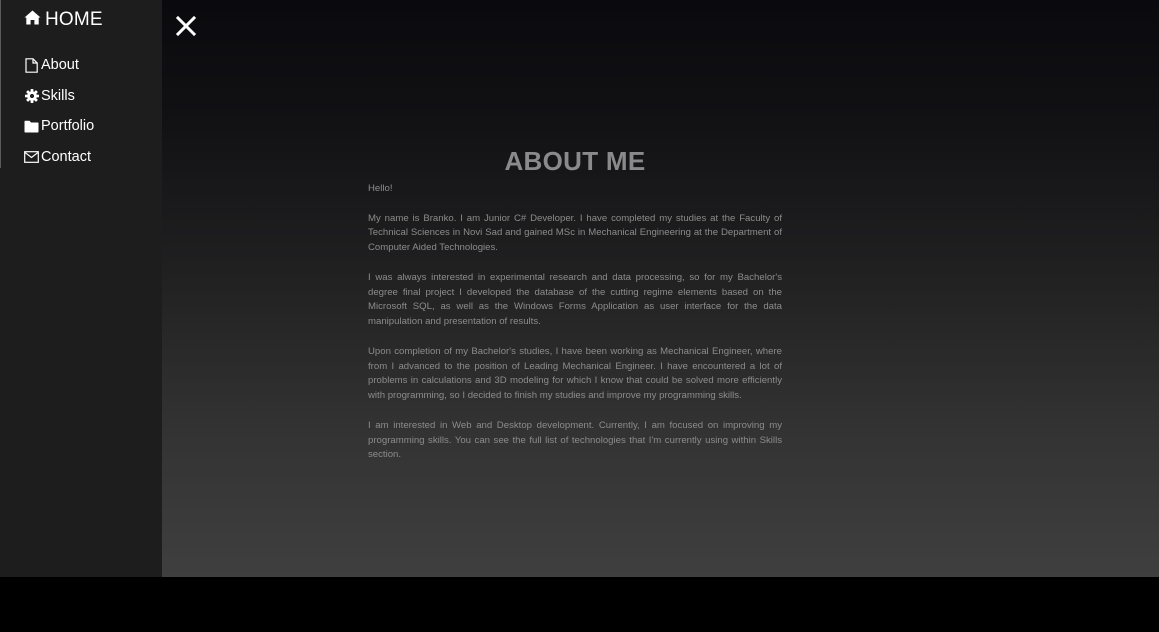  Describe the element at coordinates (68, 126) in the screenshot. I see `nav-item-portfolio-label: Portfolio` at that location.